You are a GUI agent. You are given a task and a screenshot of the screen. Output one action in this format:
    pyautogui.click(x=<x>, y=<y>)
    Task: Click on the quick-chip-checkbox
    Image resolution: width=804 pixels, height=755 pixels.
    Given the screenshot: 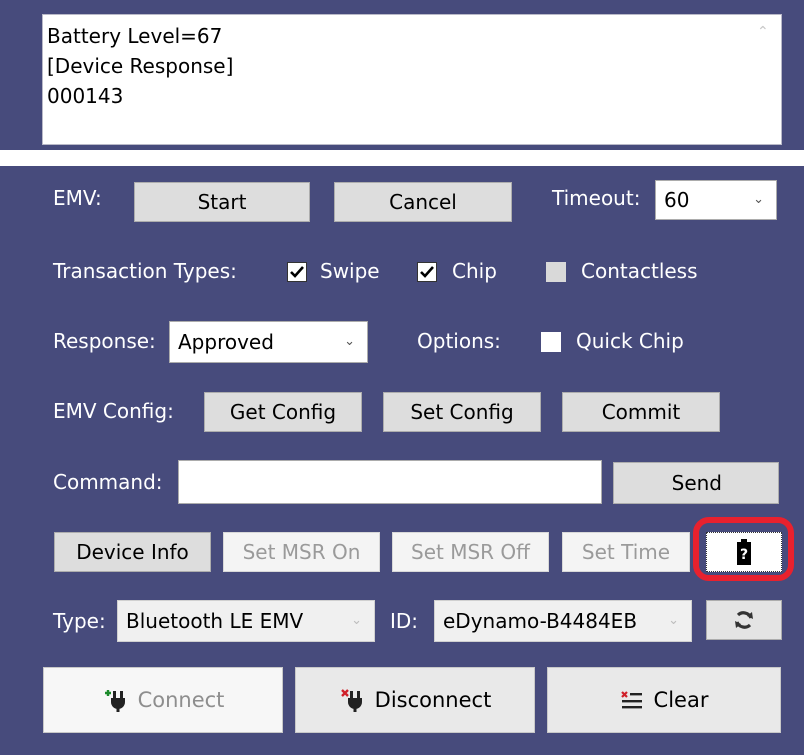 What is the action you would take?
    pyautogui.click(x=551, y=342)
    